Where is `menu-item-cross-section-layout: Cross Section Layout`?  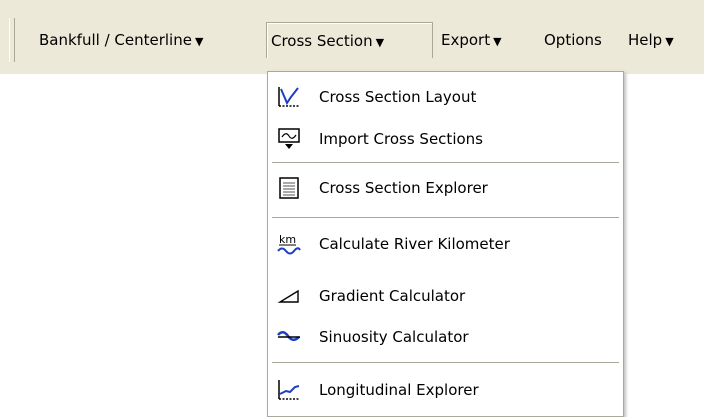 menu-item-cross-section-layout: Cross Section Layout is located at coordinates (445, 97).